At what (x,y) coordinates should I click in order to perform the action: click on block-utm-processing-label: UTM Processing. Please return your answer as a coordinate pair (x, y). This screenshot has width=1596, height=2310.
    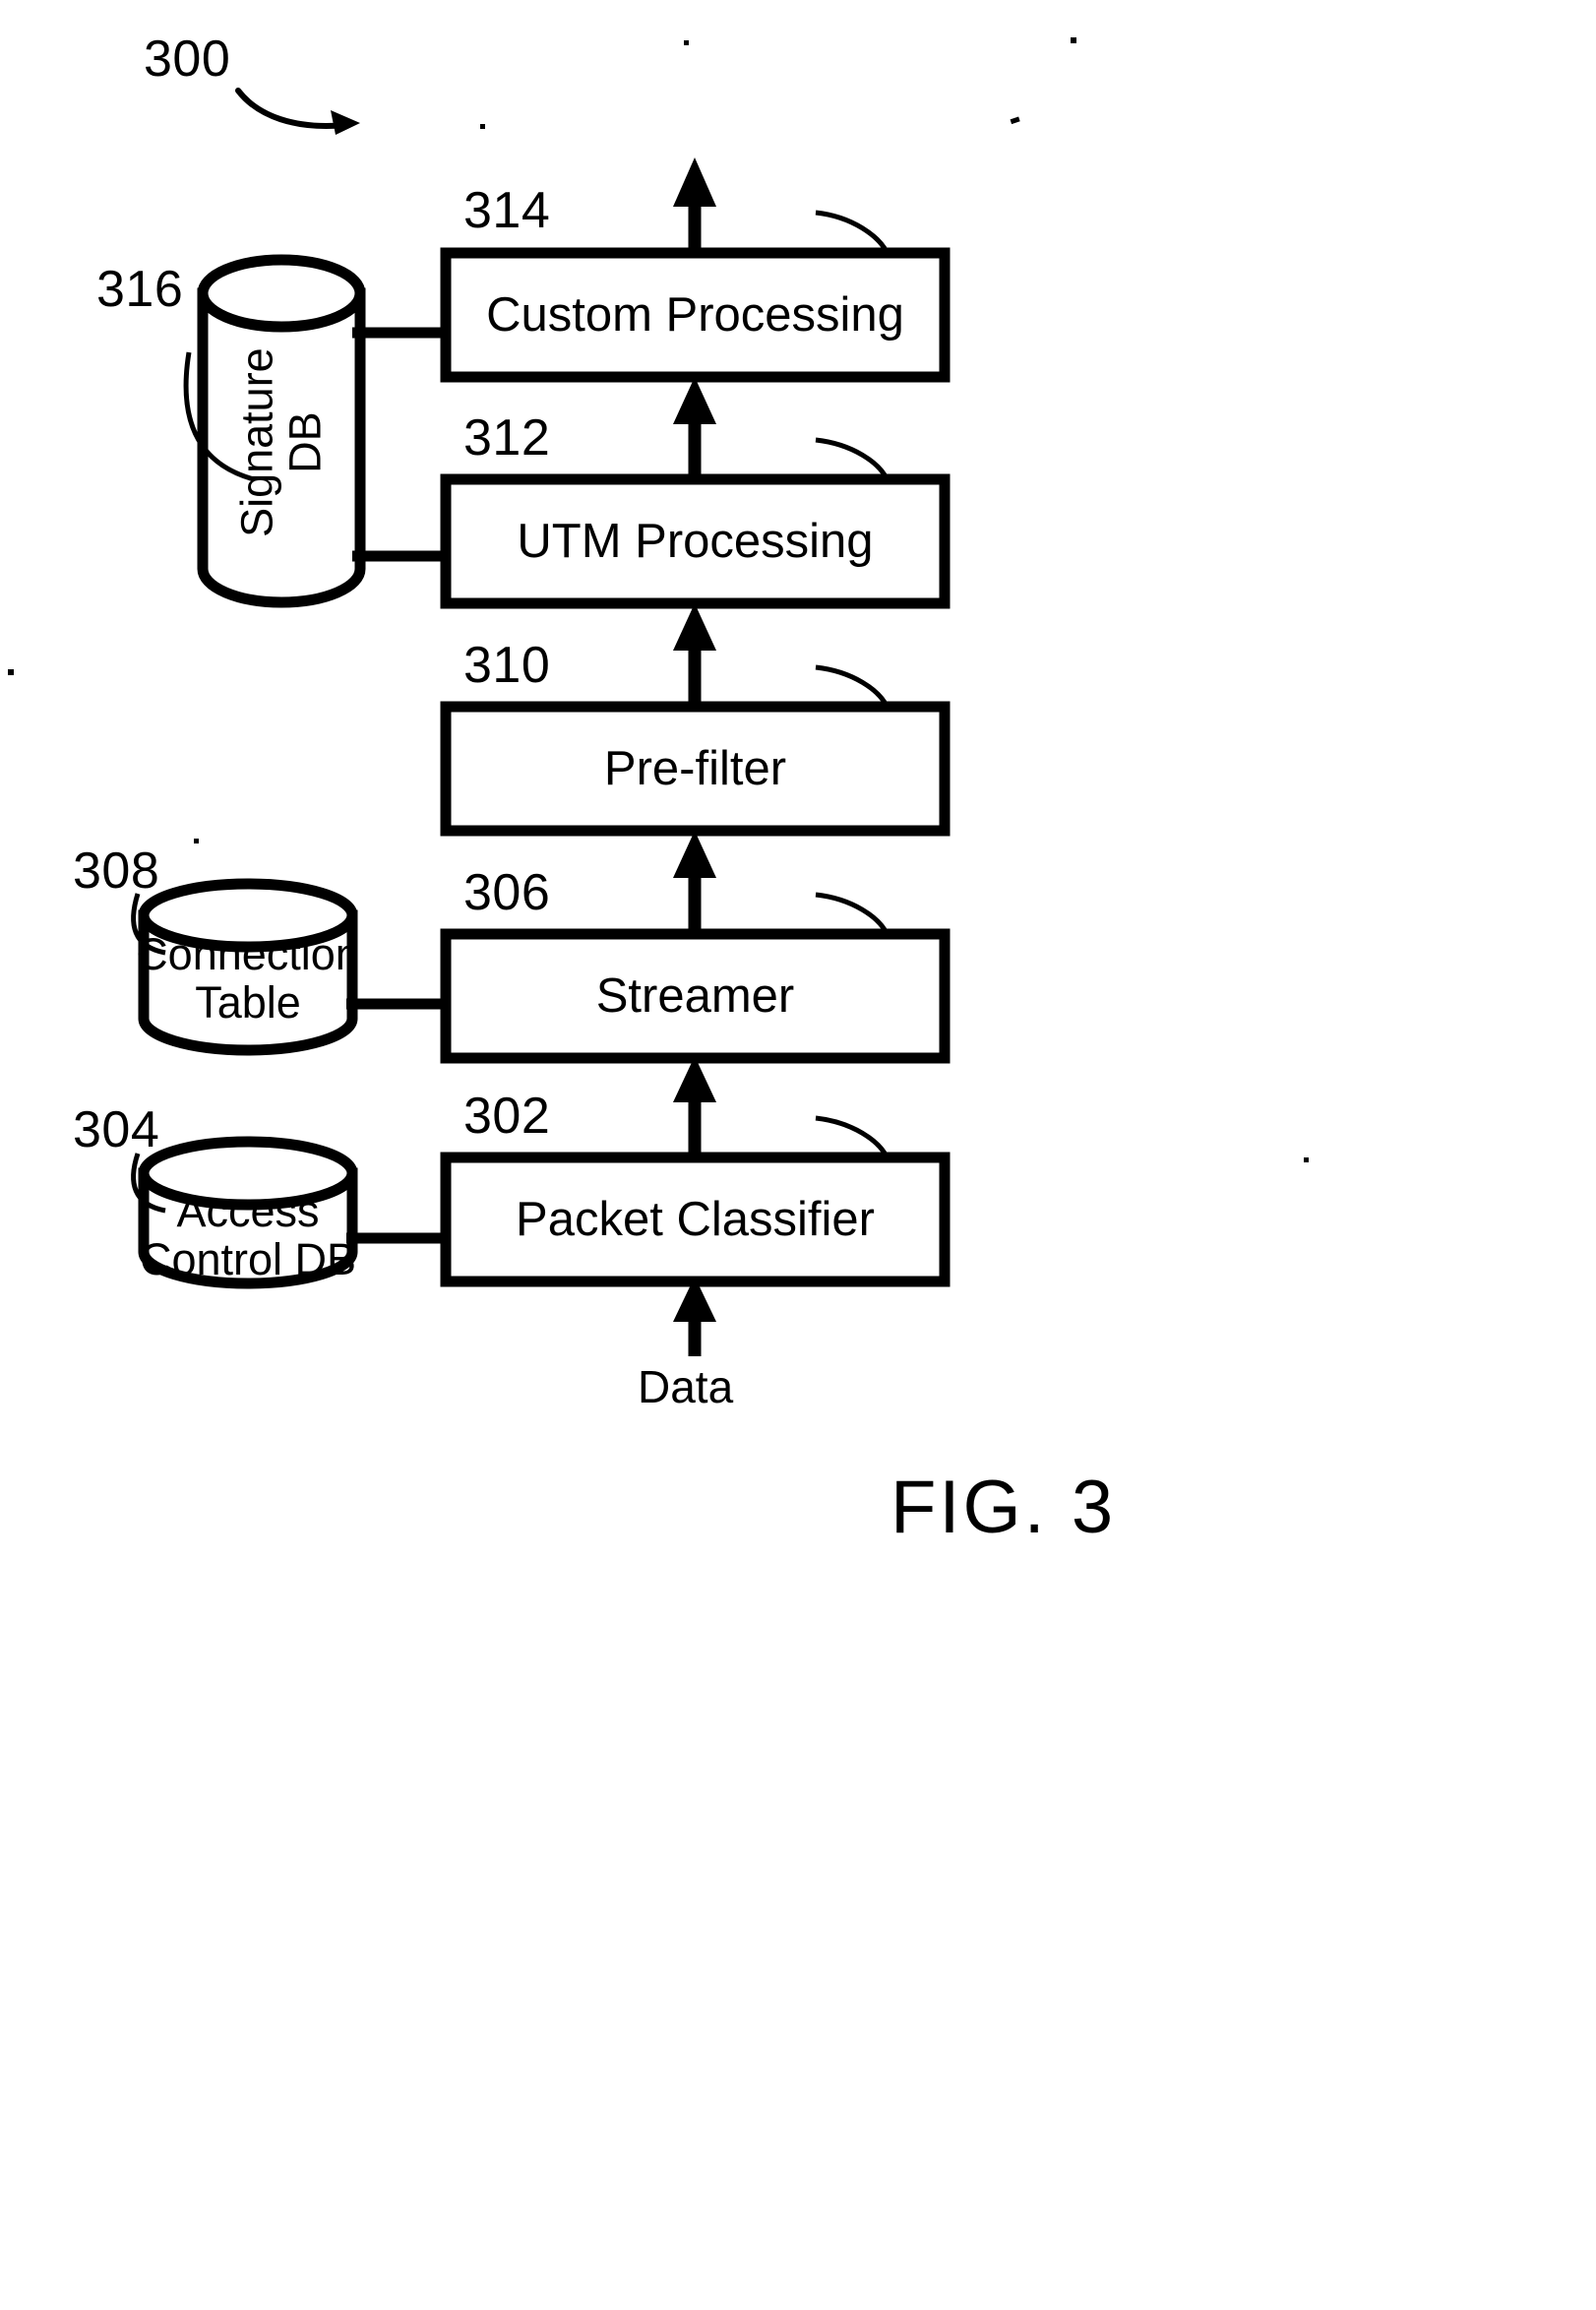
    Looking at the image, I should click on (695, 541).